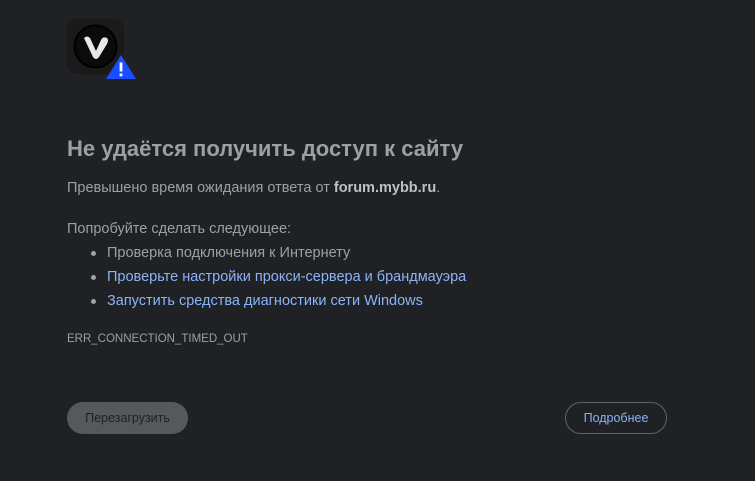 The image size is (755, 481). What do you see at coordinates (385, 188) in the screenshot?
I see `error-host: forum.mybb.ru` at bounding box center [385, 188].